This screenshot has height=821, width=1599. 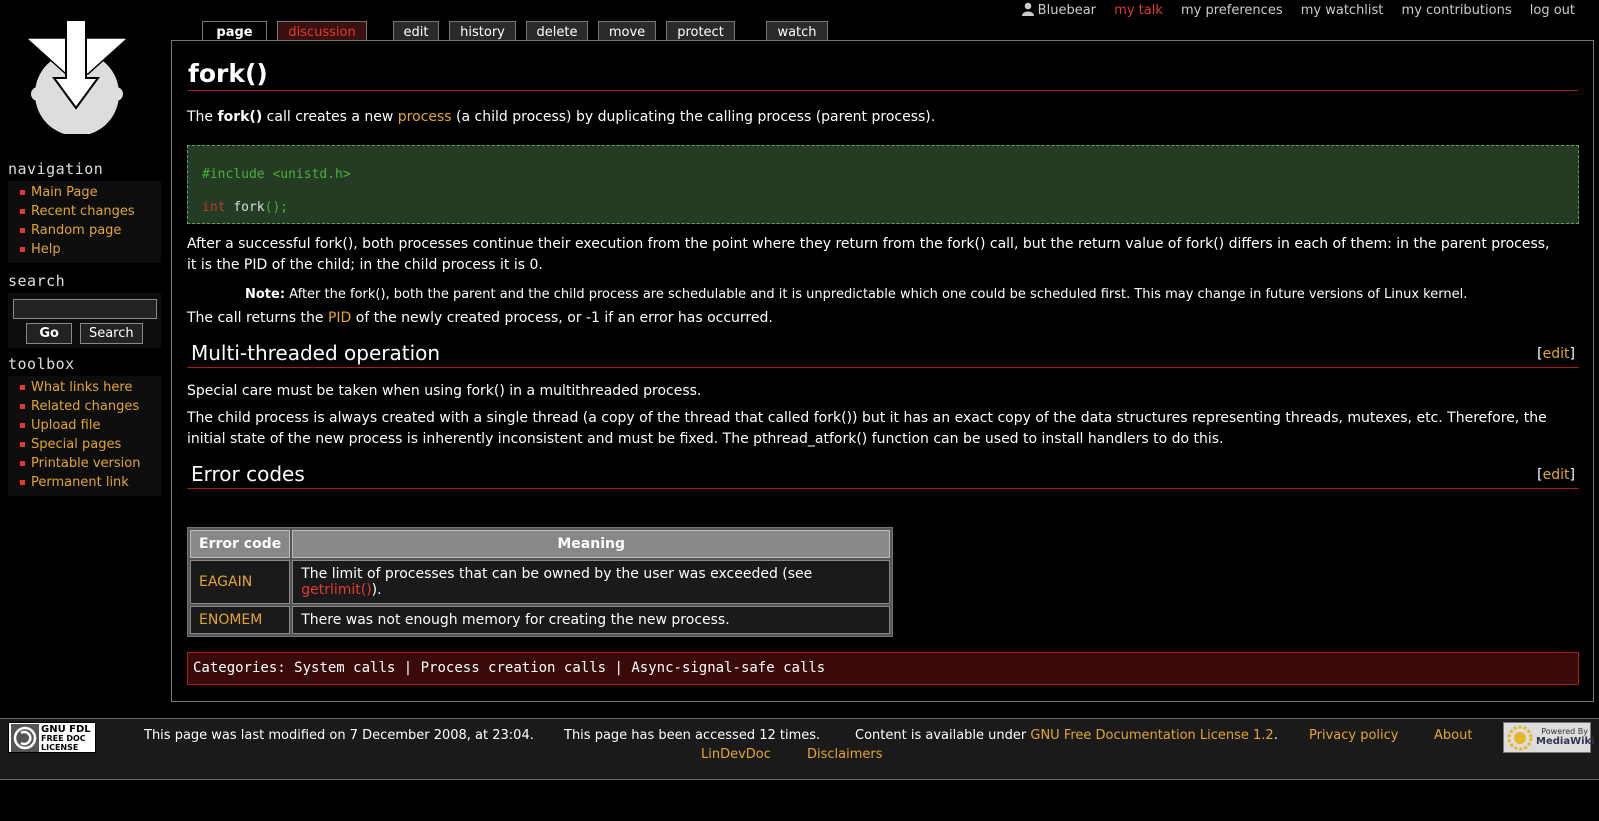 I want to click on tab-watch: watch, so click(x=797, y=31).